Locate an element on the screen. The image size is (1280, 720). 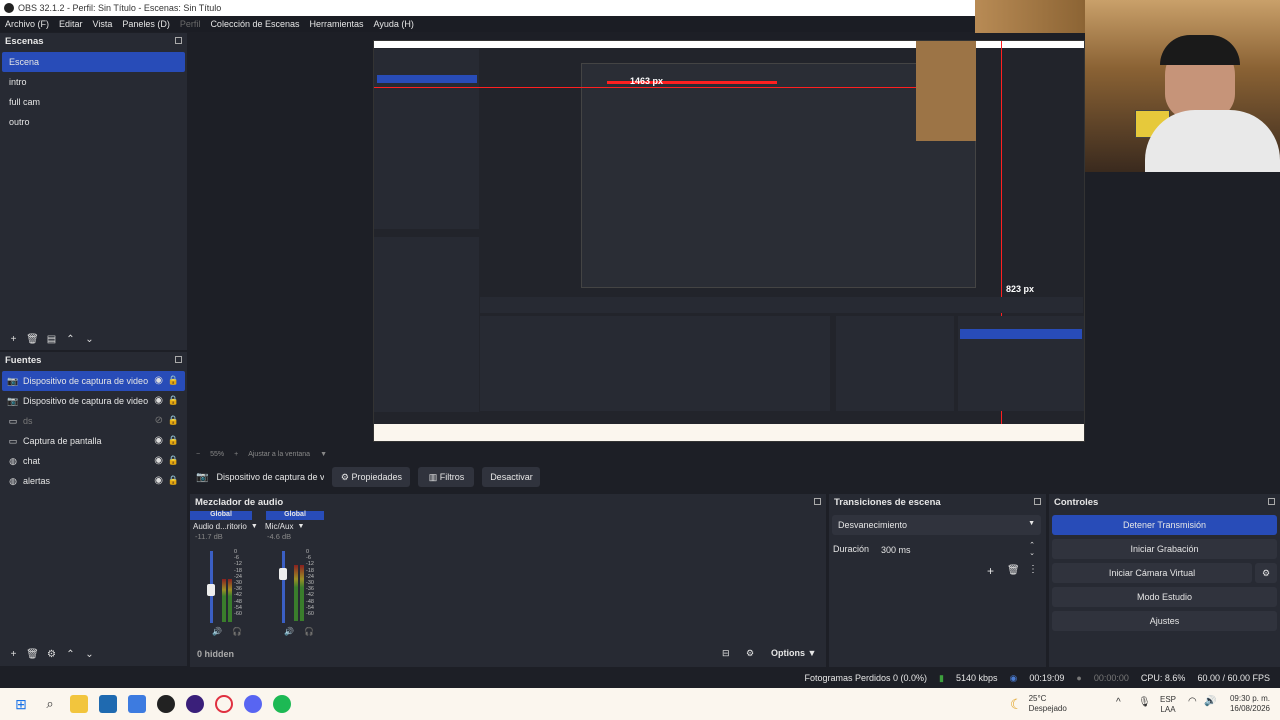
scene-item: Escena is located at coordinates (93, 62).